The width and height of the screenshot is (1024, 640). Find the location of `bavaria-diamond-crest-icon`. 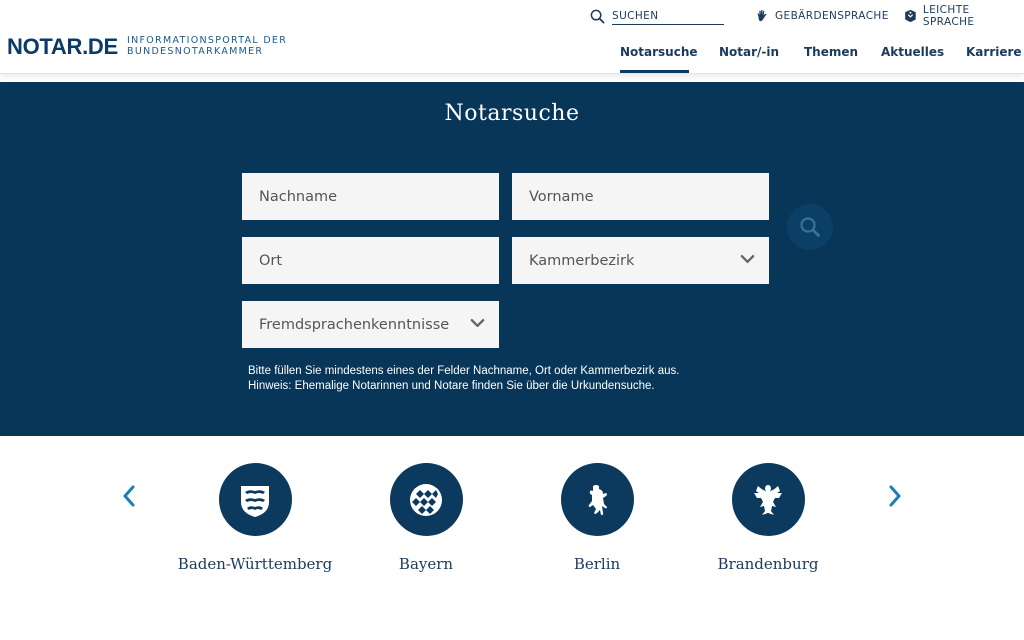

bavaria-diamond-crest-icon is located at coordinates (426, 499).